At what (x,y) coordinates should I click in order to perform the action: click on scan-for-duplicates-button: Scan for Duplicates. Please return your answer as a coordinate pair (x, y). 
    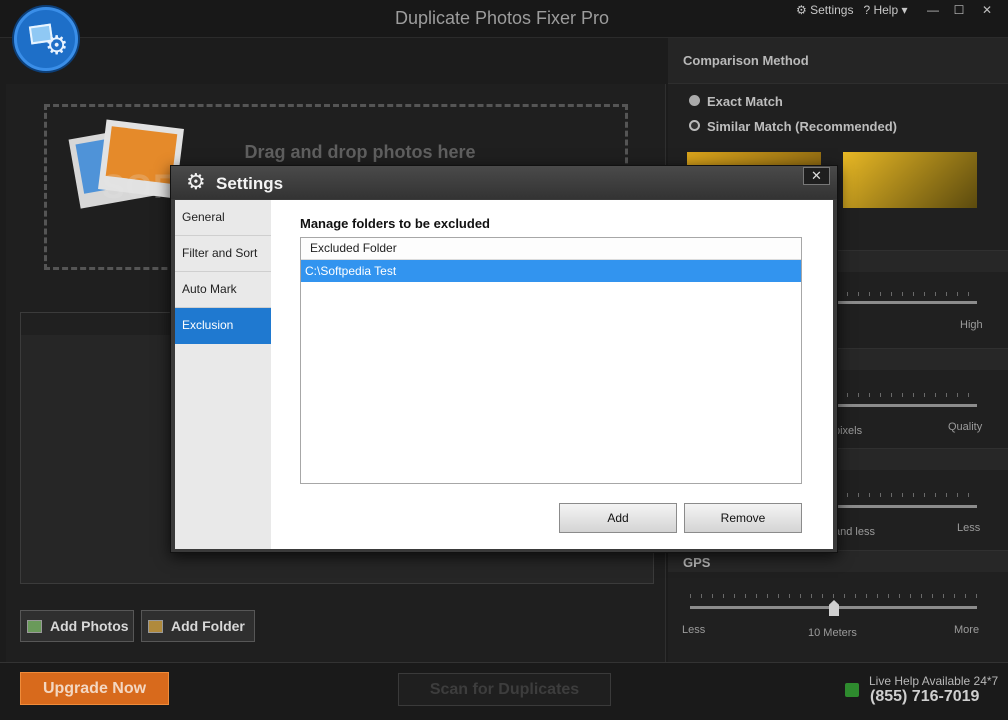
    Looking at the image, I should click on (504, 689).